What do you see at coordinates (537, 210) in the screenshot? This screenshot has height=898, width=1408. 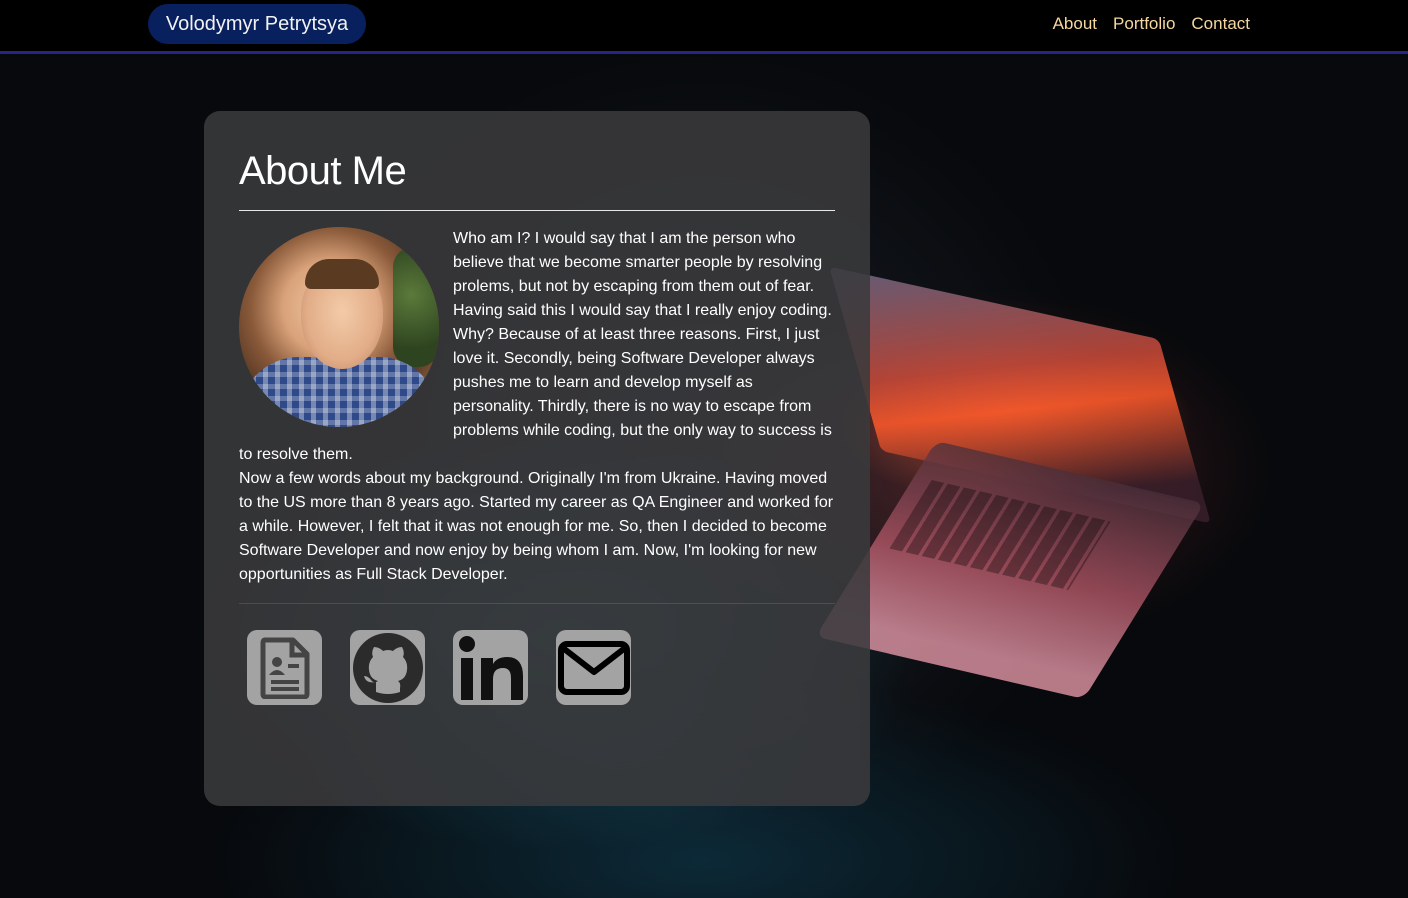 I see `title-divider` at bounding box center [537, 210].